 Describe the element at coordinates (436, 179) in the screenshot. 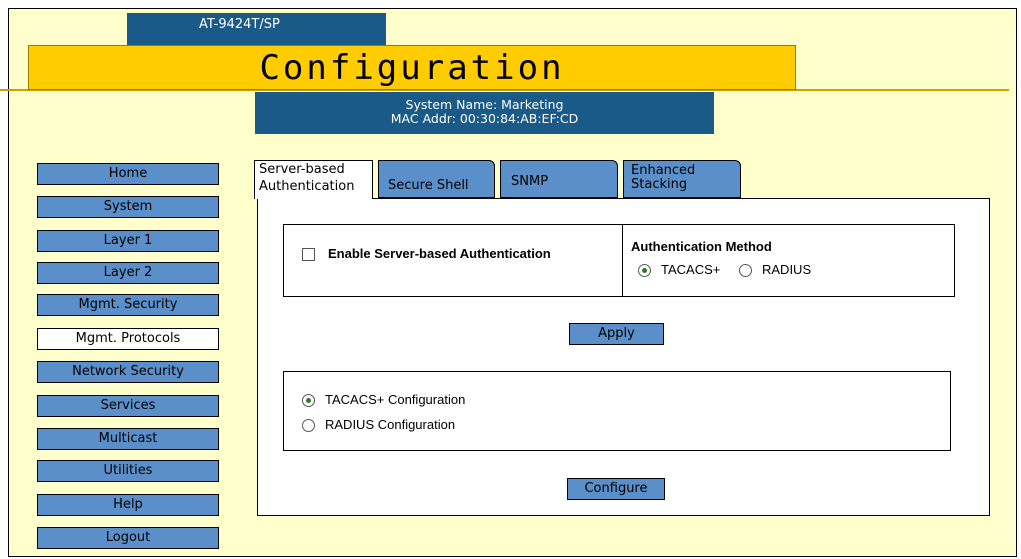

I see `tab-secure-shell: Secure Shell` at that location.